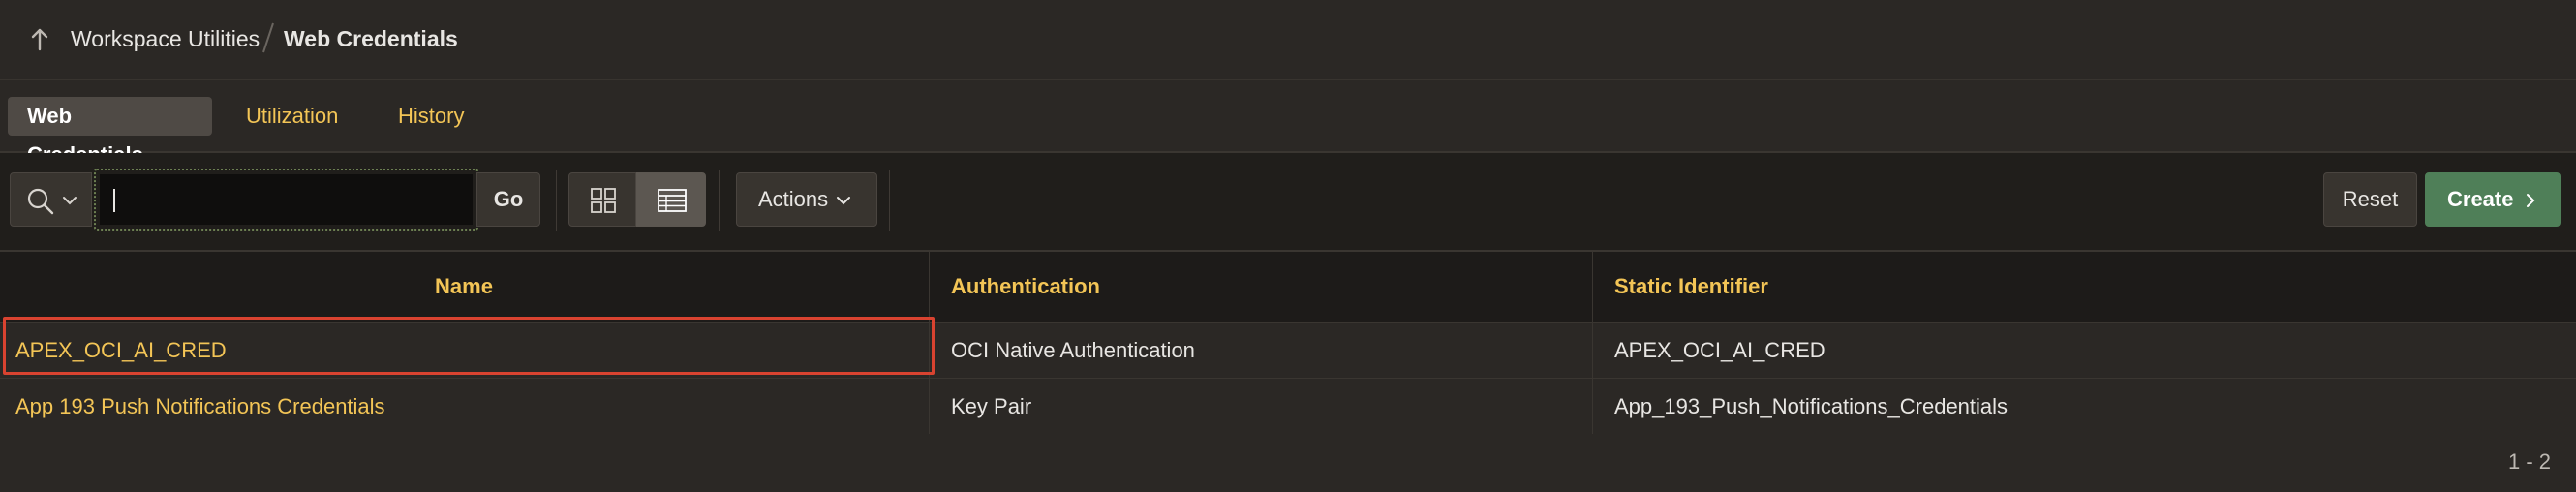 The width and height of the screenshot is (2576, 492). What do you see at coordinates (1811, 406) in the screenshot?
I see `static-identifier-cell: App_193_Push_Notifications_Credentials` at bounding box center [1811, 406].